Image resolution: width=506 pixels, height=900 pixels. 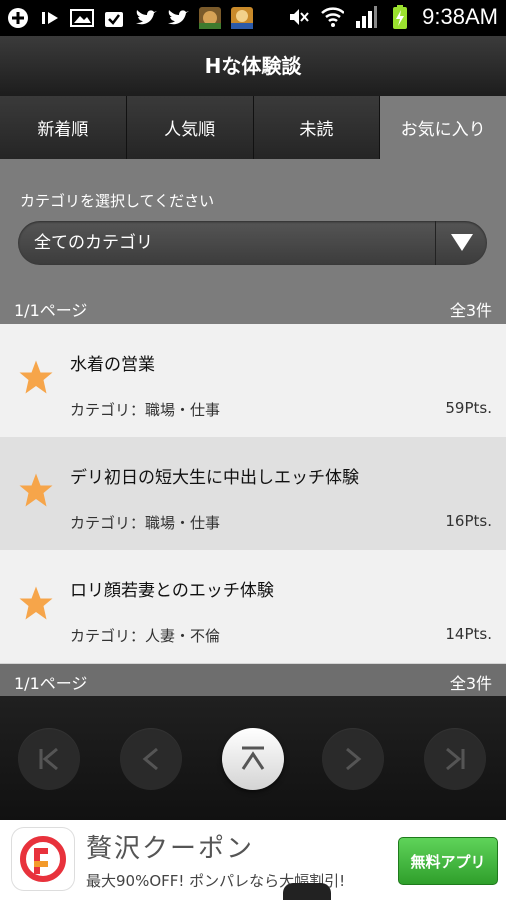 I want to click on item-title: ロリ顔若妻とのエッチ体験, so click(x=172, y=591).